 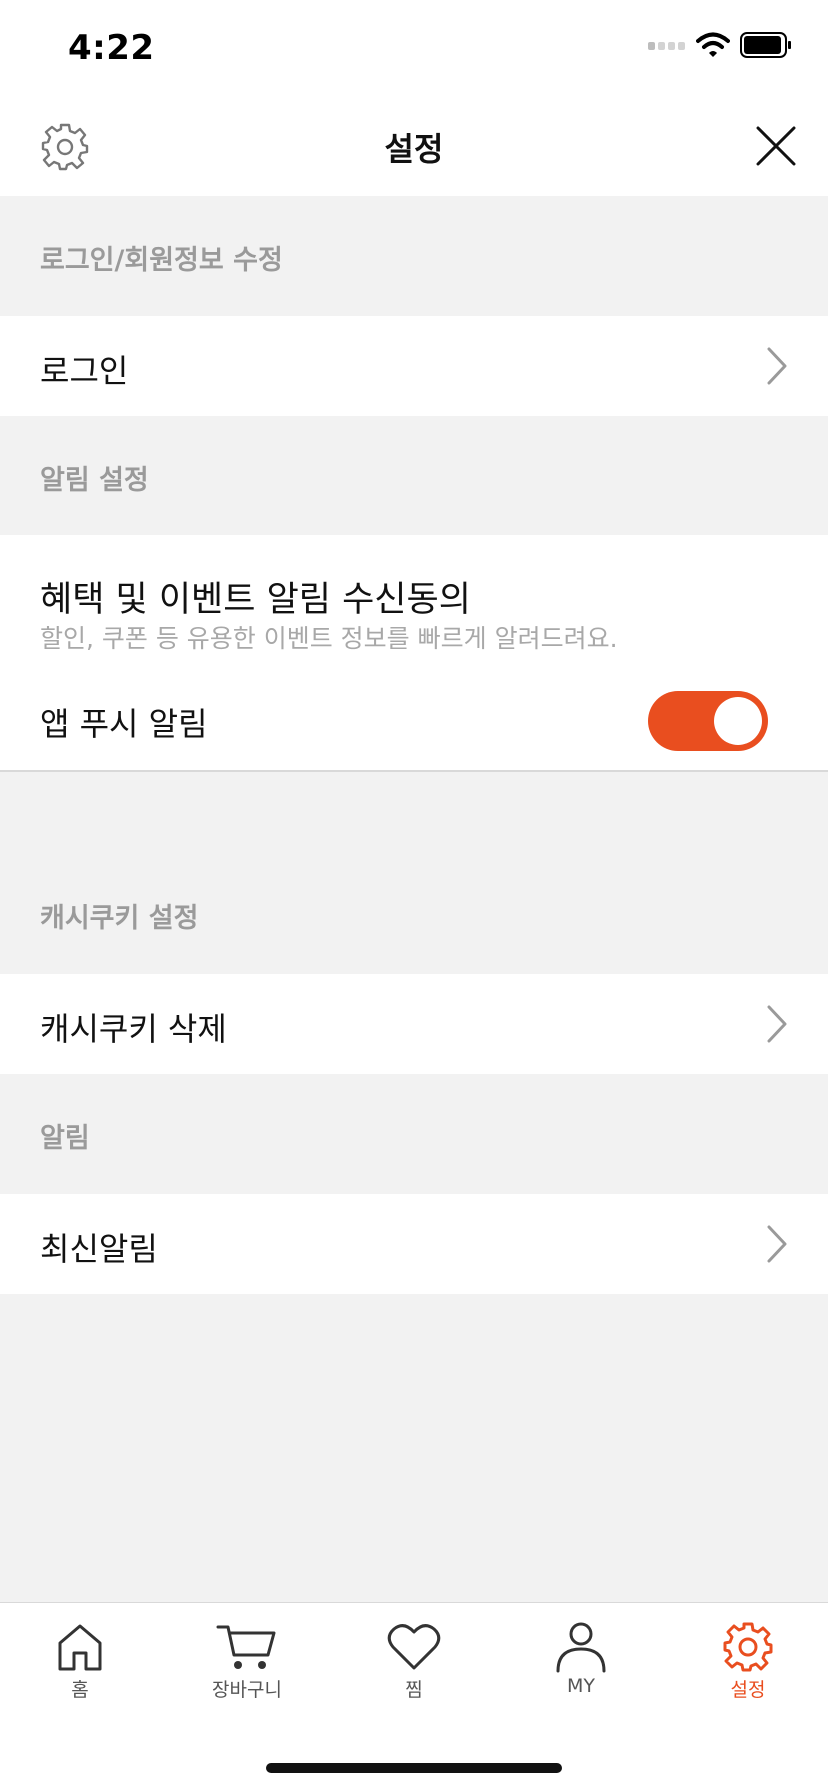 I want to click on page-header: 설정, so click(x=414, y=147).